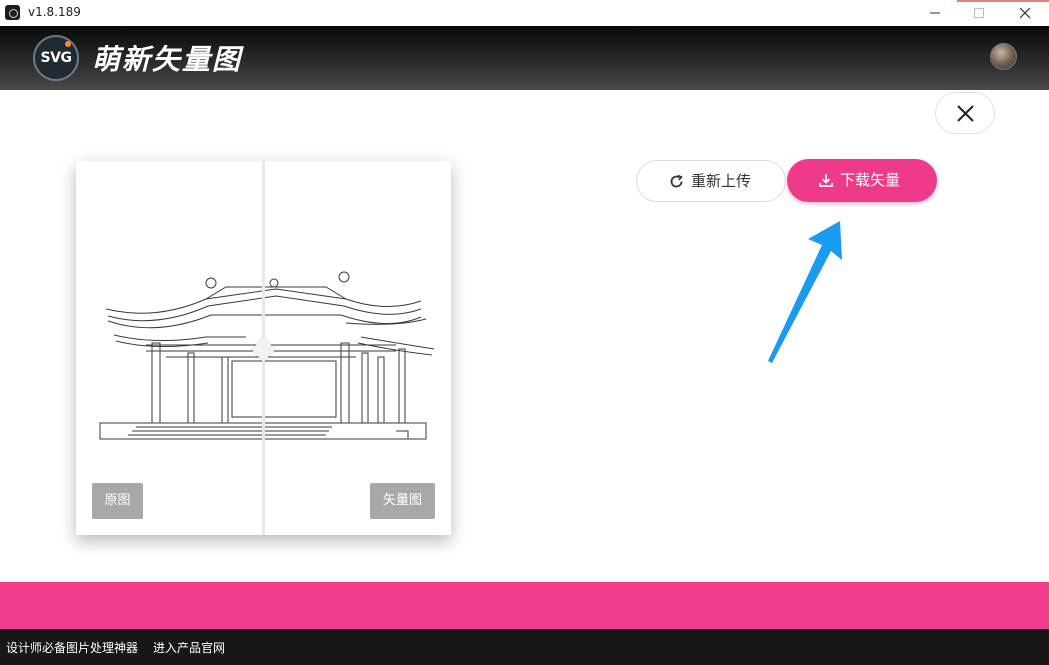  I want to click on refresh-icon, so click(676, 181).